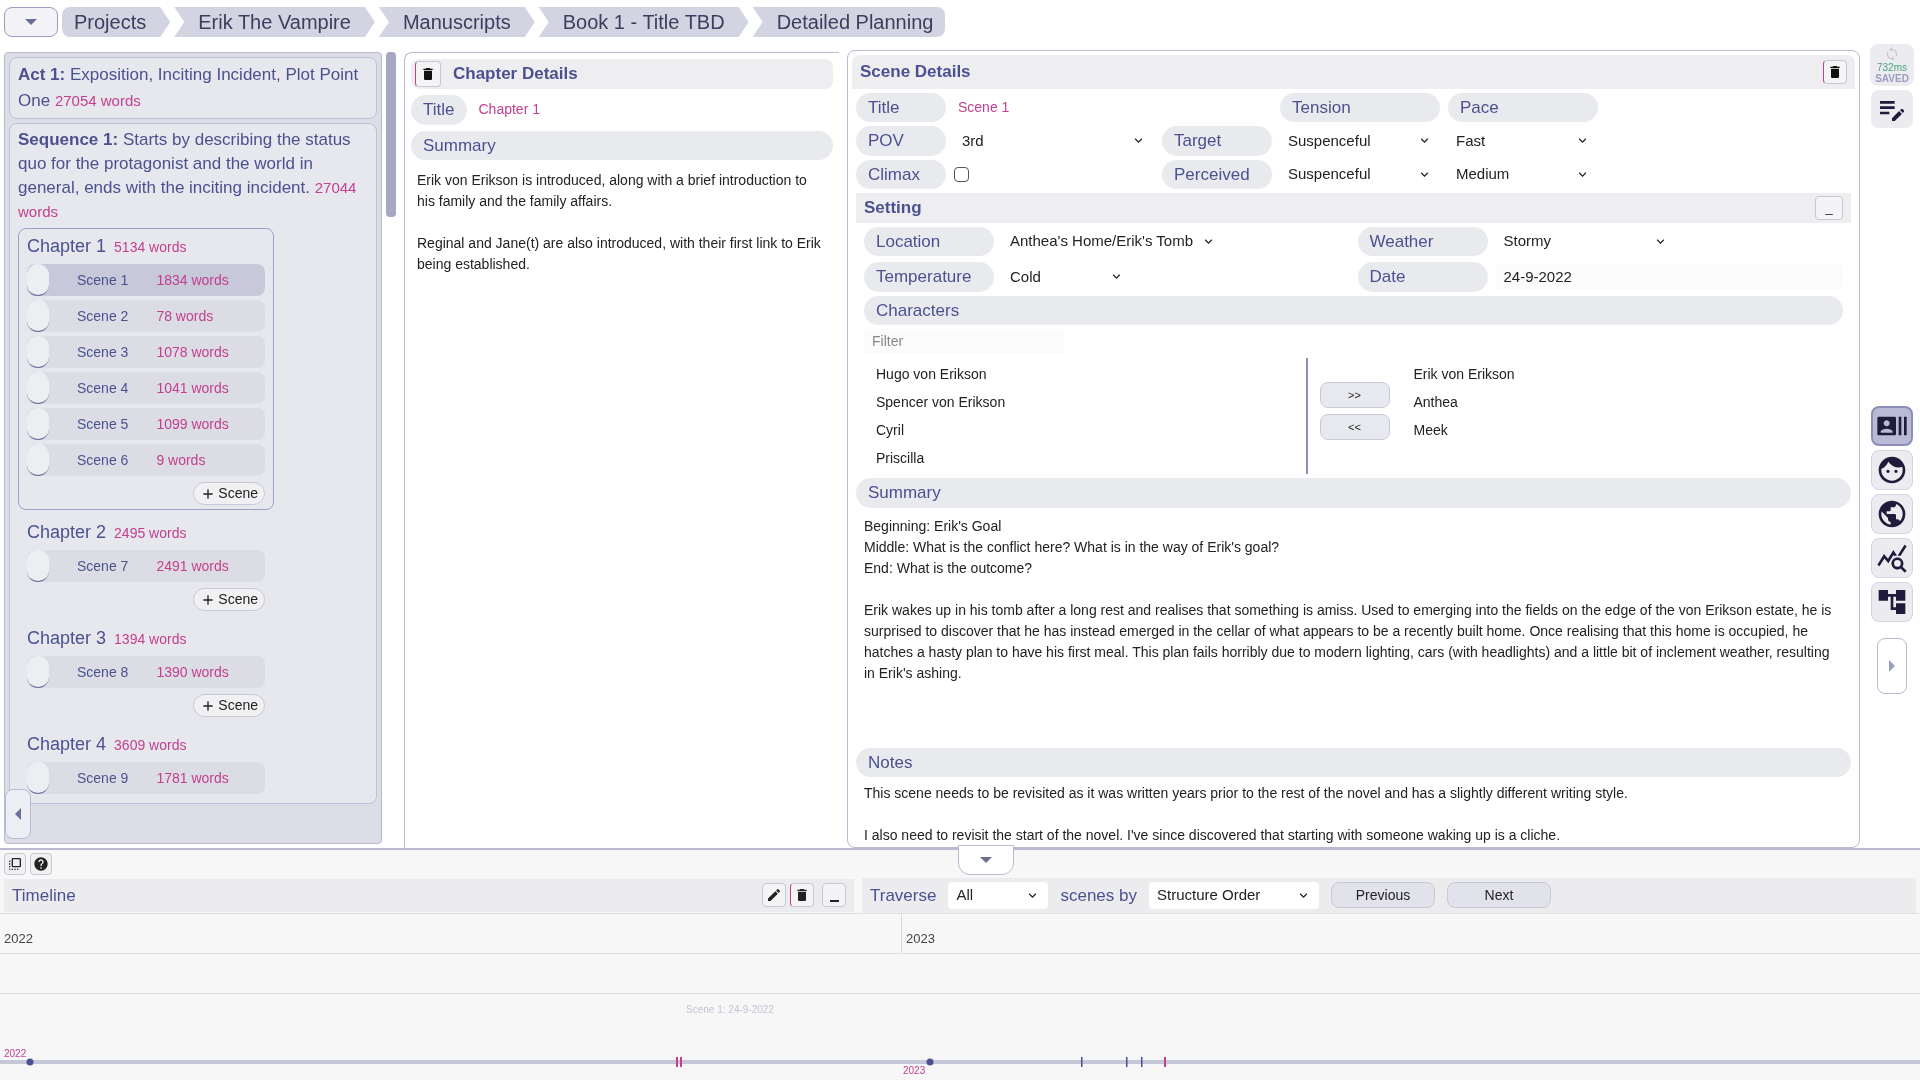  I want to click on field-label: Climax, so click(901, 174).